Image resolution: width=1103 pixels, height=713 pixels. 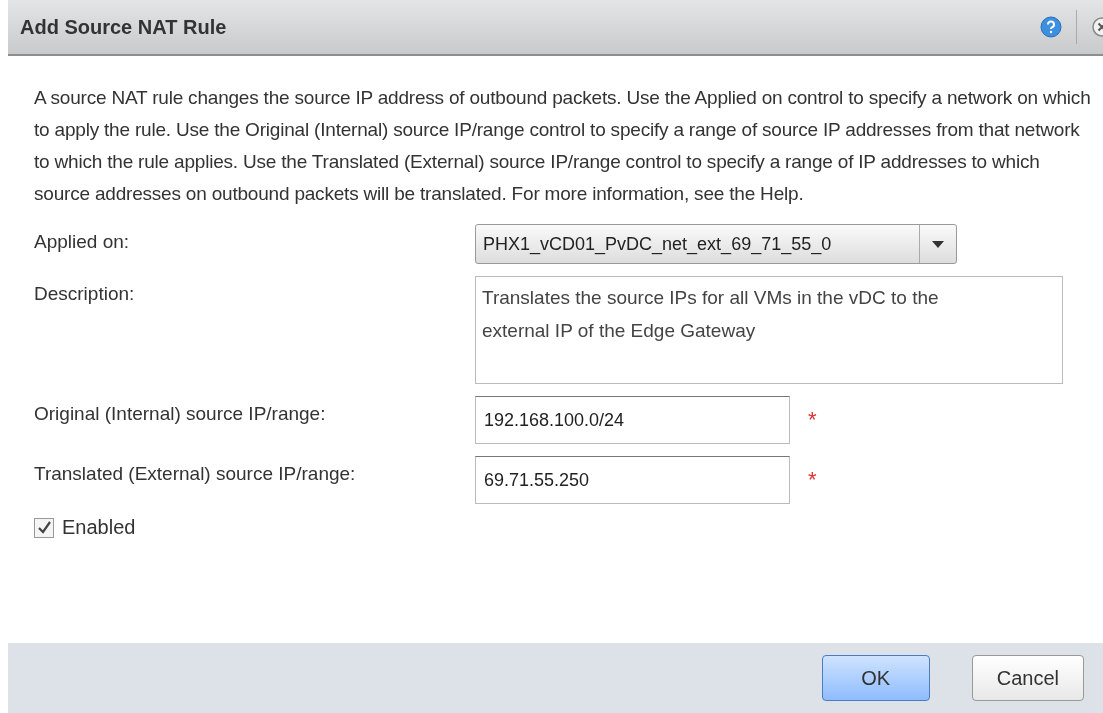 What do you see at coordinates (716, 244) in the screenshot?
I see `network-dropdown: PHX1_vCD01_PvDC_net_ext_69_71_55_0` at bounding box center [716, 244].